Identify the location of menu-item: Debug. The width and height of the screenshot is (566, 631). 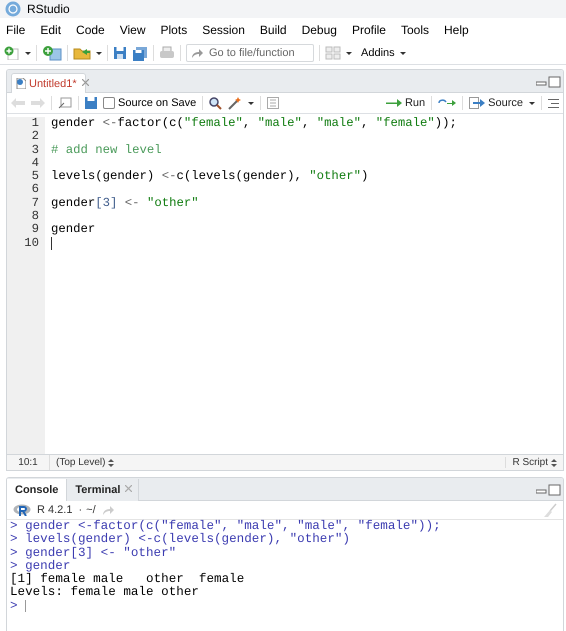
(323, 30).